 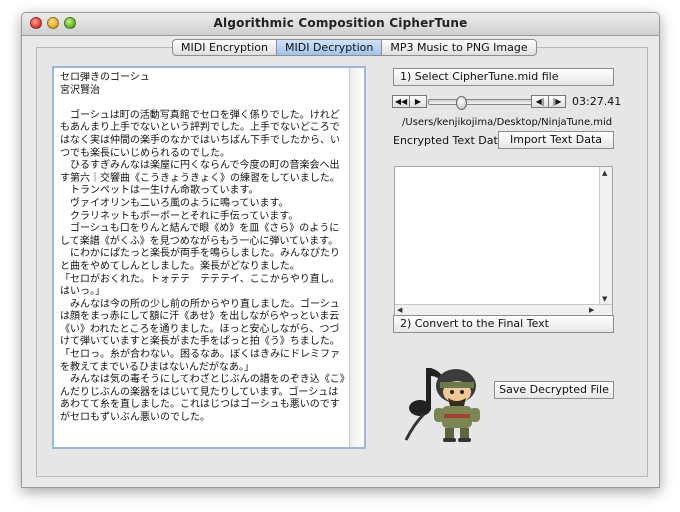 What do you see at coordinates (401, 101) in the screenshot?
I see `rewind-button: ◀◀` at bounding box center [401, 101].